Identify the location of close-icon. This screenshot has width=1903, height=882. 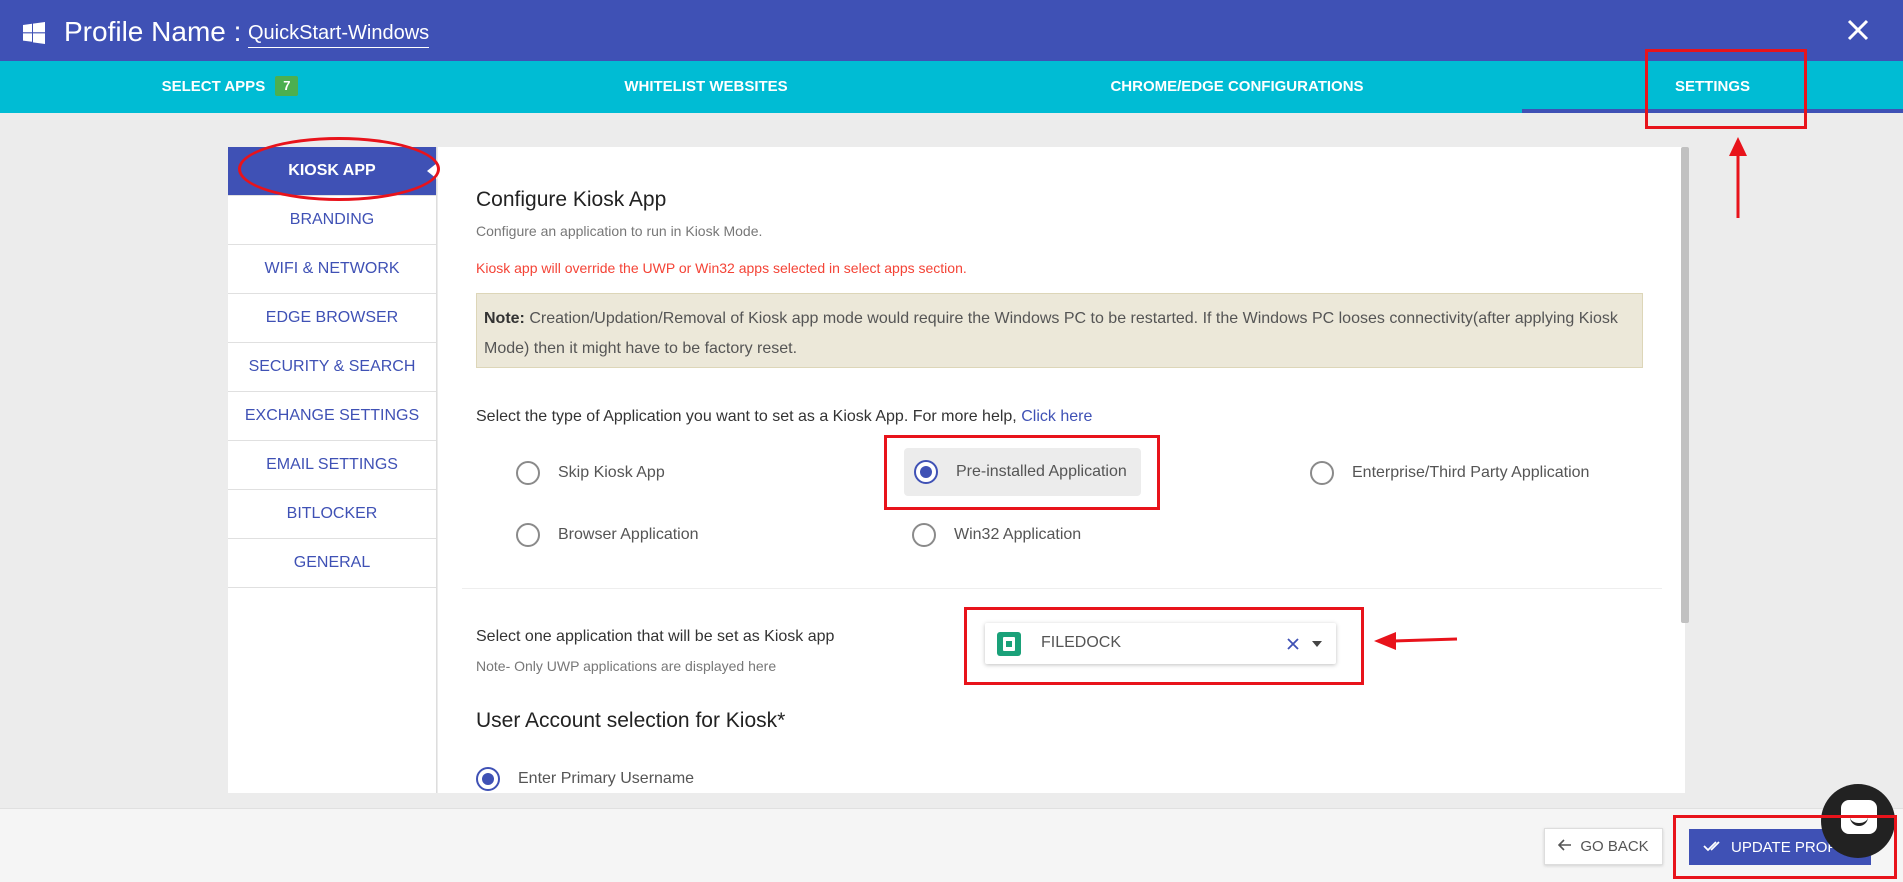
(1858, 30).